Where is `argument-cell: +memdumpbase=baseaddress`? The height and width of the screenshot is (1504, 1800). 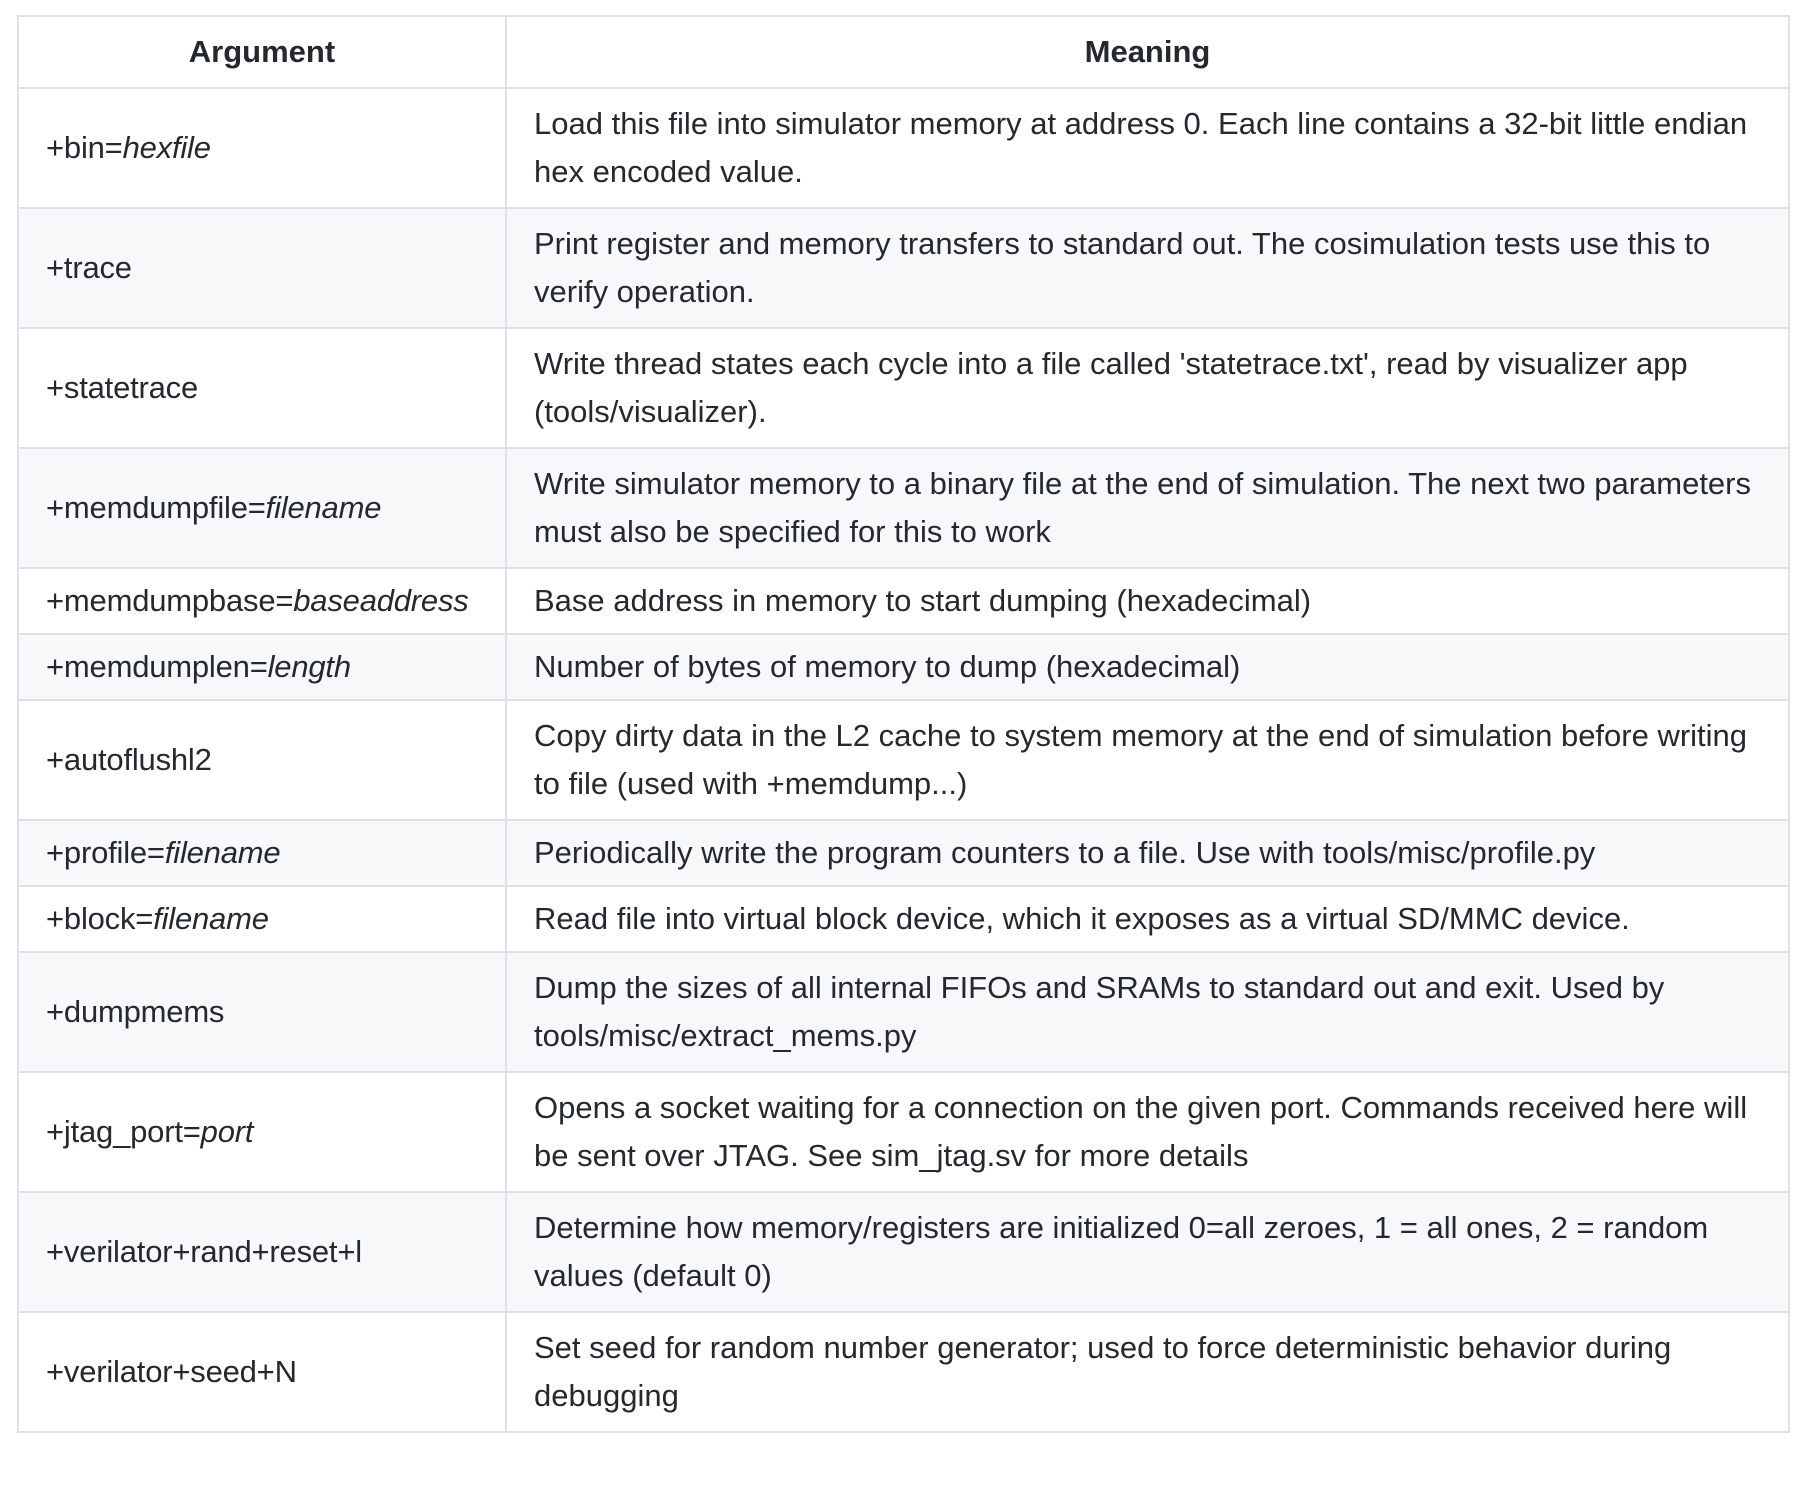 argument-cell: +memdumpbase=baseaddress is located at coordinates (262, 601).